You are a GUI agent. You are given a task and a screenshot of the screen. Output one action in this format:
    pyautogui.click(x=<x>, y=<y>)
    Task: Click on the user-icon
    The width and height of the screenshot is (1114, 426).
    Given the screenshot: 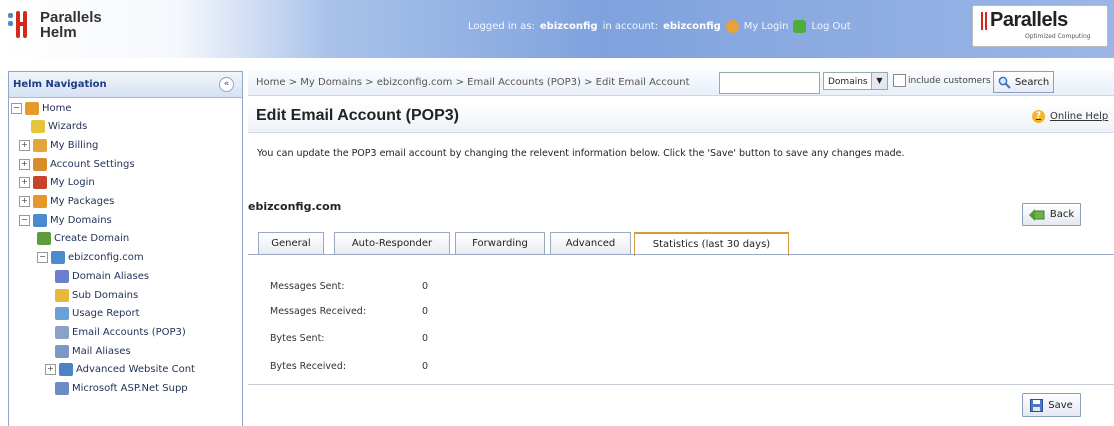 What is the action you would take?
    pyautogui.click(x=732, y=26)
    